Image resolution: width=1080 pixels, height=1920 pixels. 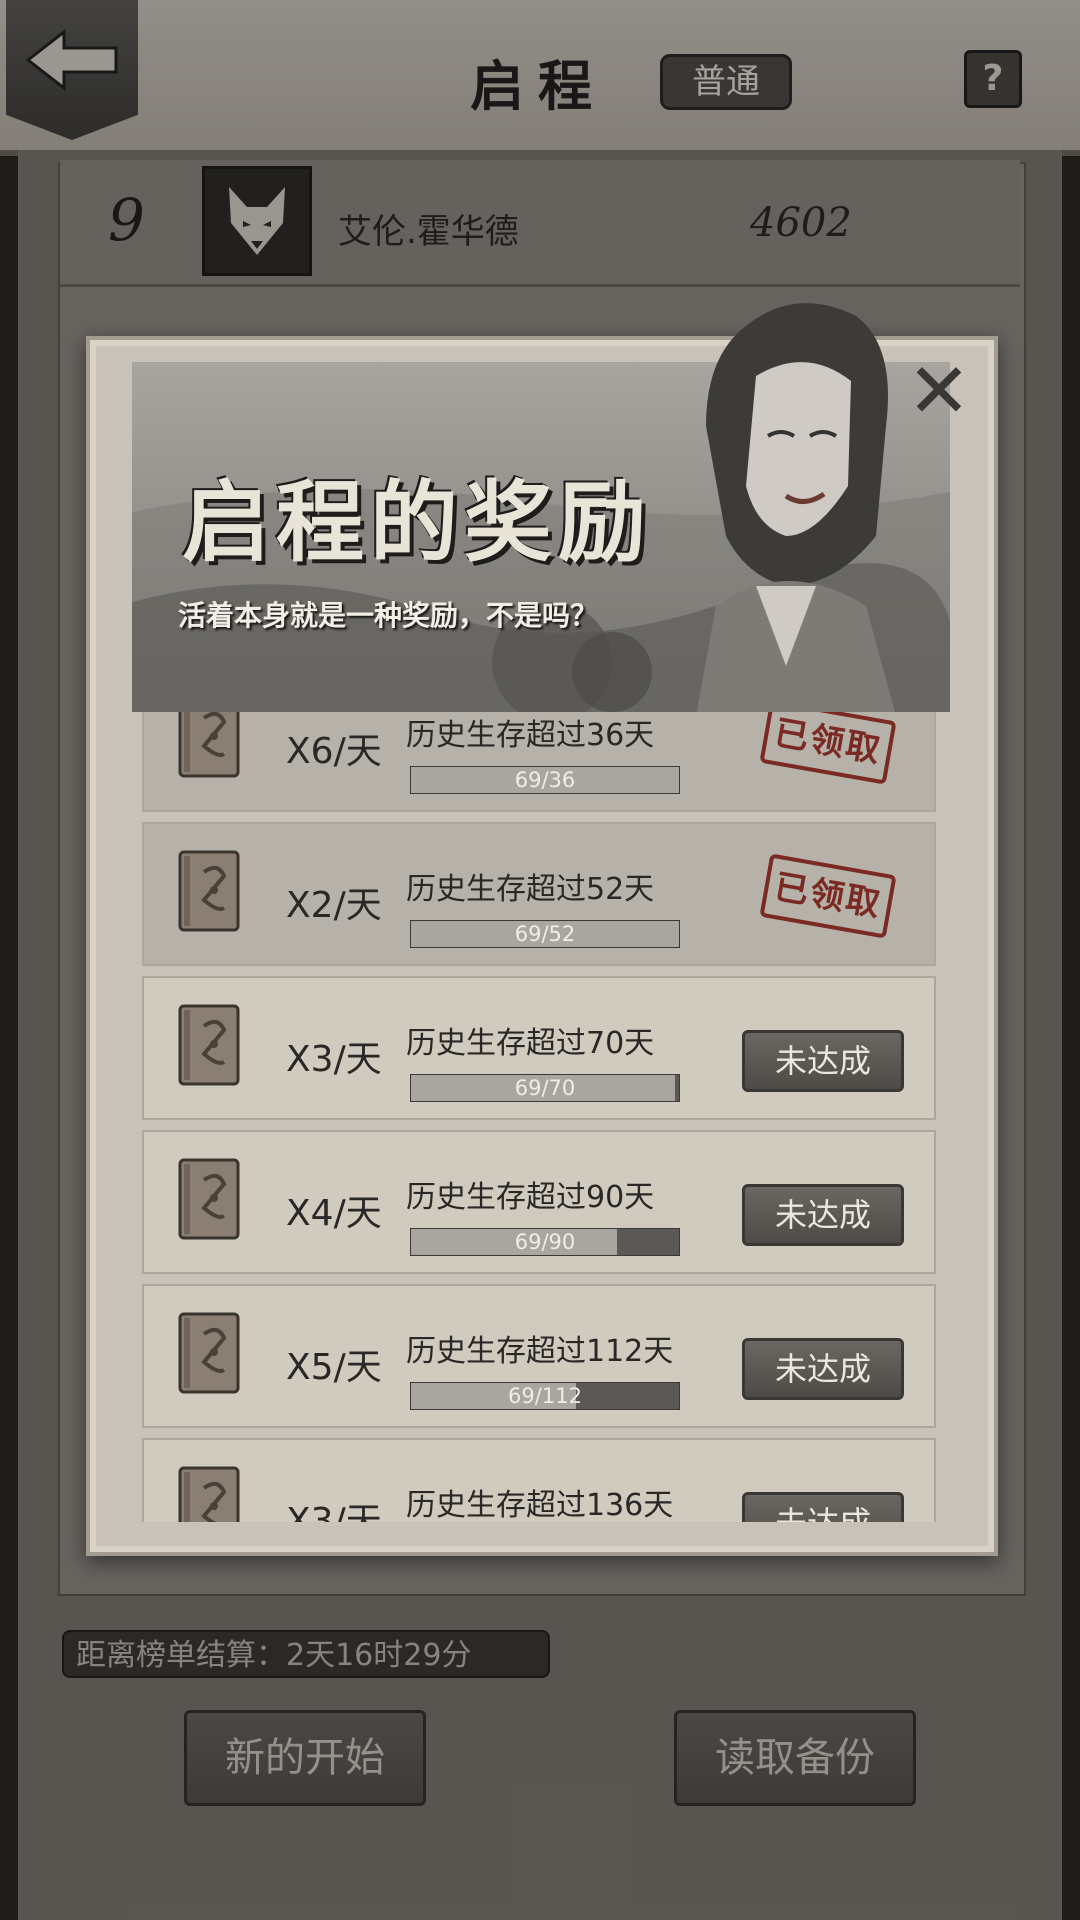 I want to click on reward-row: X2/天 历史生存超过52天 69/52 已领取, so click(x=539, y=894).